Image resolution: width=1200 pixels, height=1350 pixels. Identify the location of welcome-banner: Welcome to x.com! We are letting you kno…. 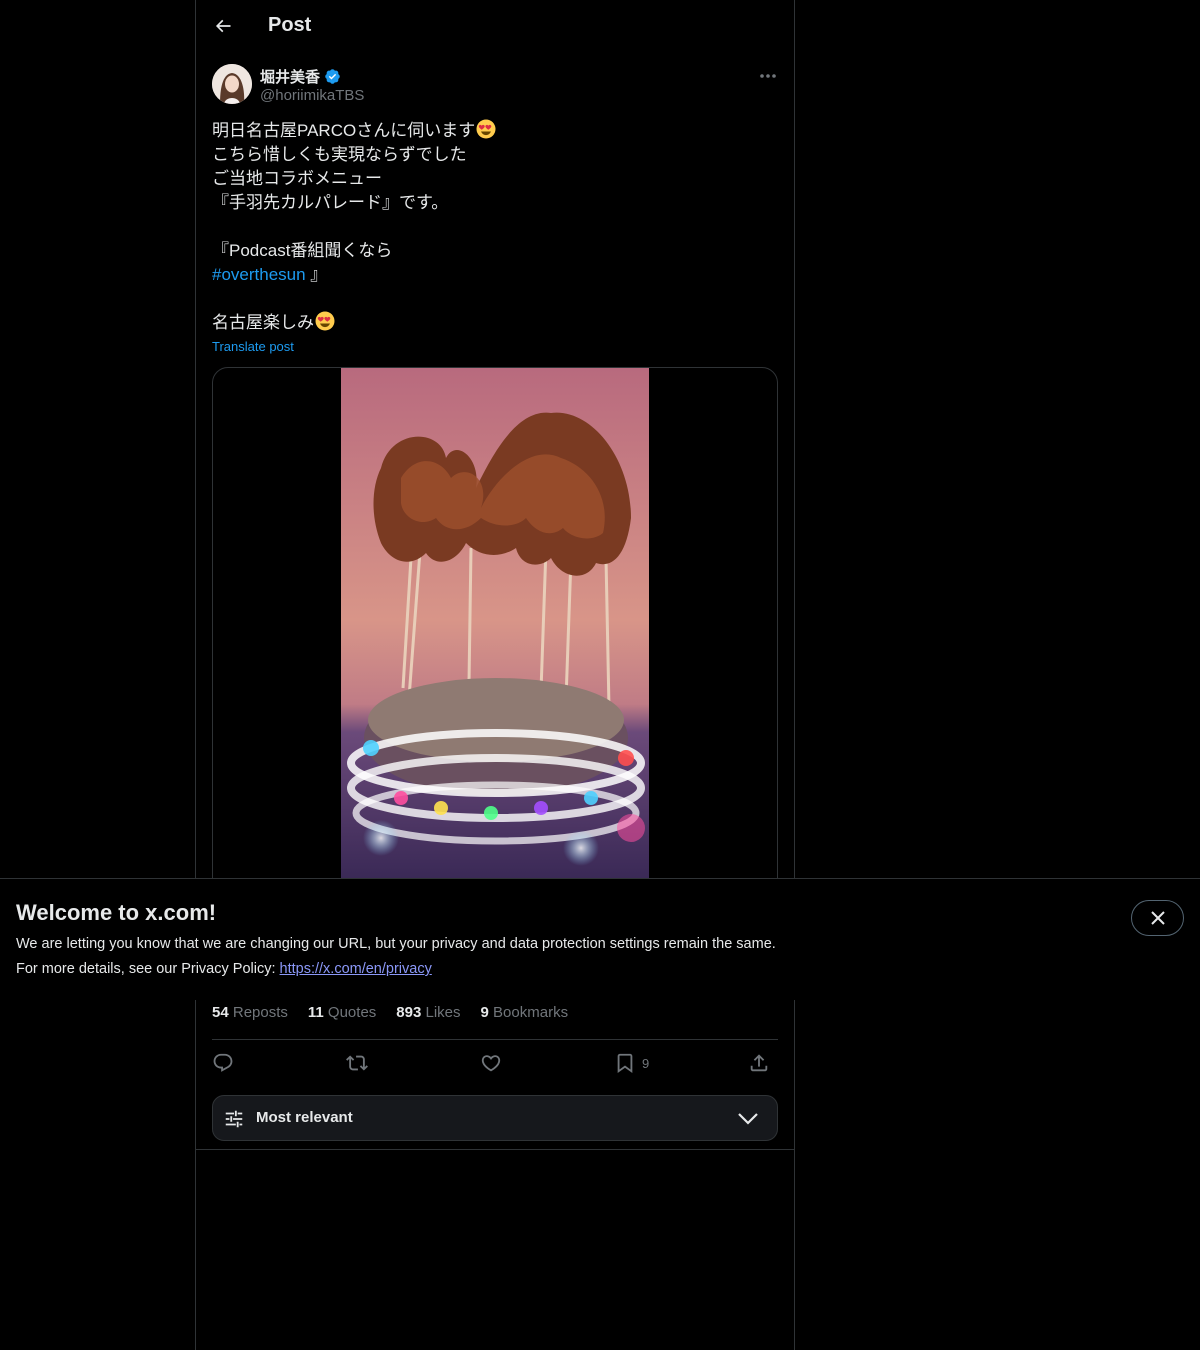
(600, 939).